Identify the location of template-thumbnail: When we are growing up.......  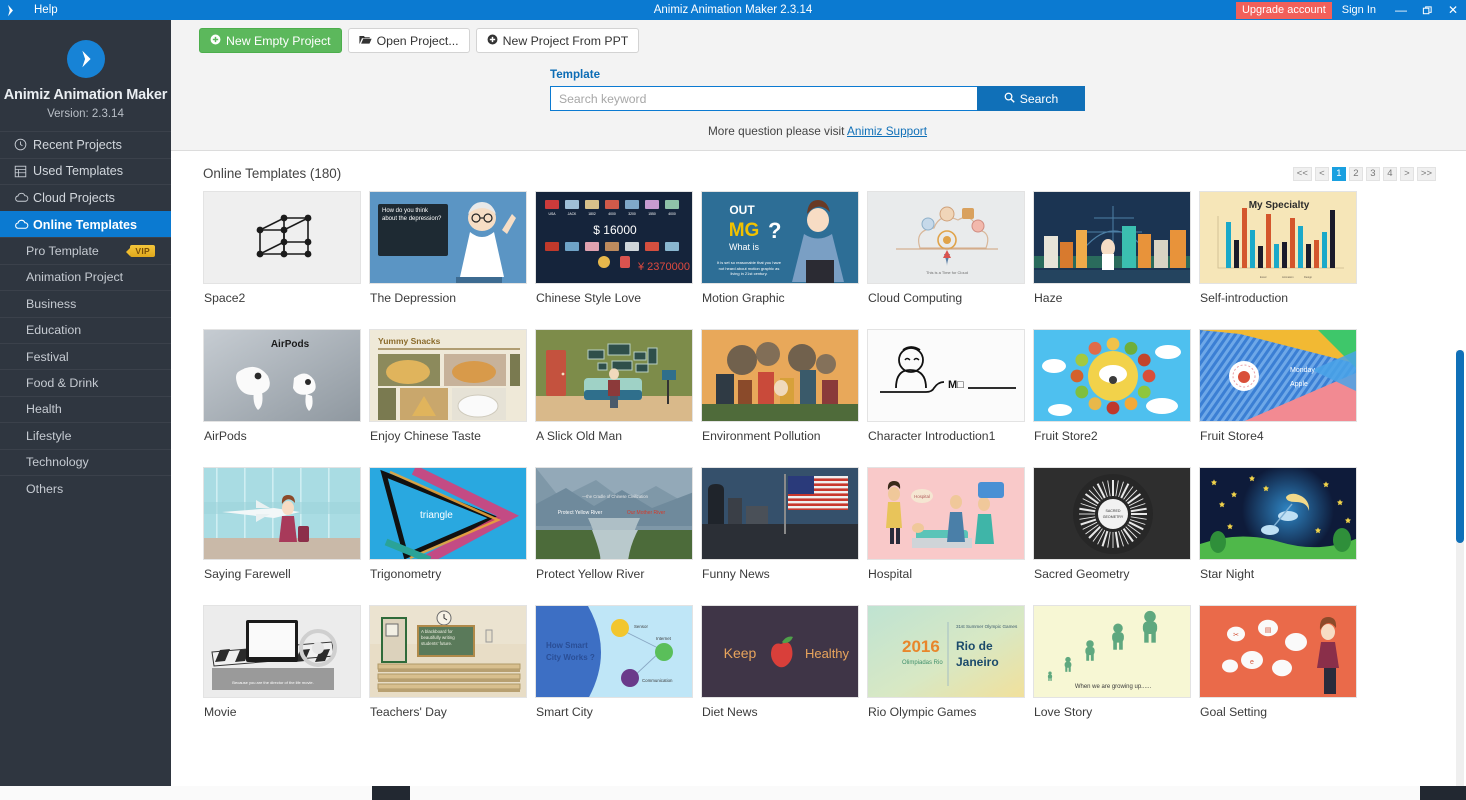
(1112, 651).